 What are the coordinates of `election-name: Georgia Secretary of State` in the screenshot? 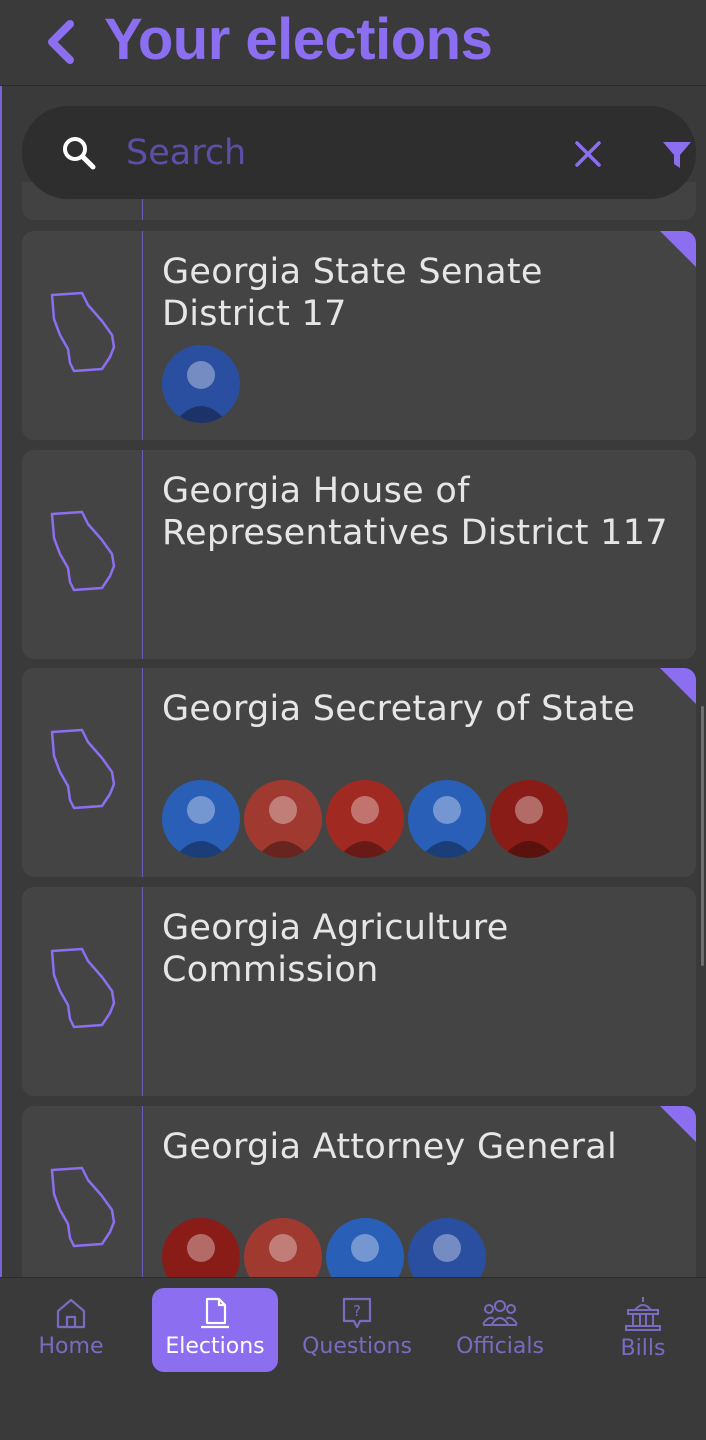 It's located at (399, 709).